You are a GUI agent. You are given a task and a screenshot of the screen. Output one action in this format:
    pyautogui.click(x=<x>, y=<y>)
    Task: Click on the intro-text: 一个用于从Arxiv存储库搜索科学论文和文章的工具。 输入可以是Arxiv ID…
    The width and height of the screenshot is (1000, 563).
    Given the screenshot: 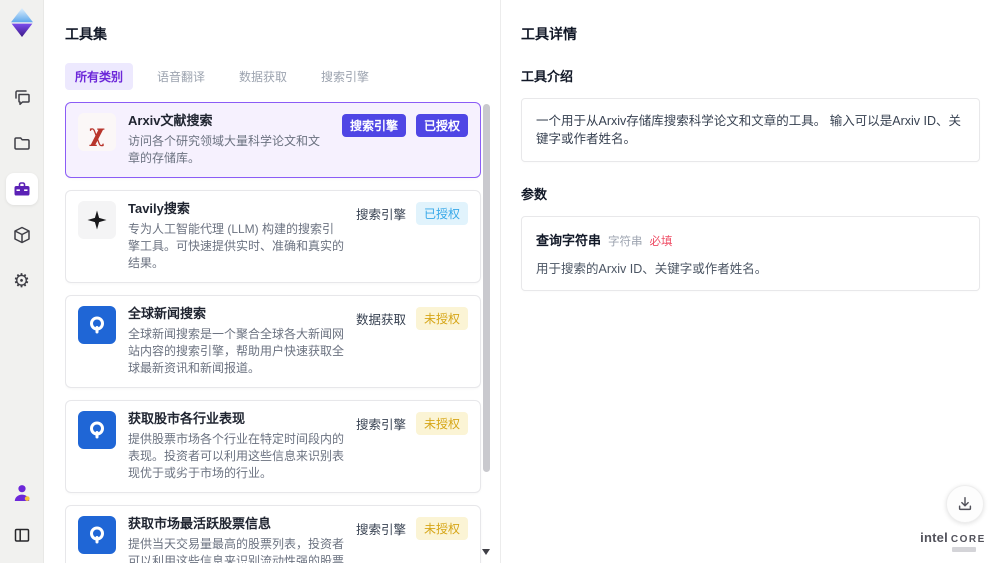 What is the action you would take?
    pyautogui.click(x=749, y=130)
    